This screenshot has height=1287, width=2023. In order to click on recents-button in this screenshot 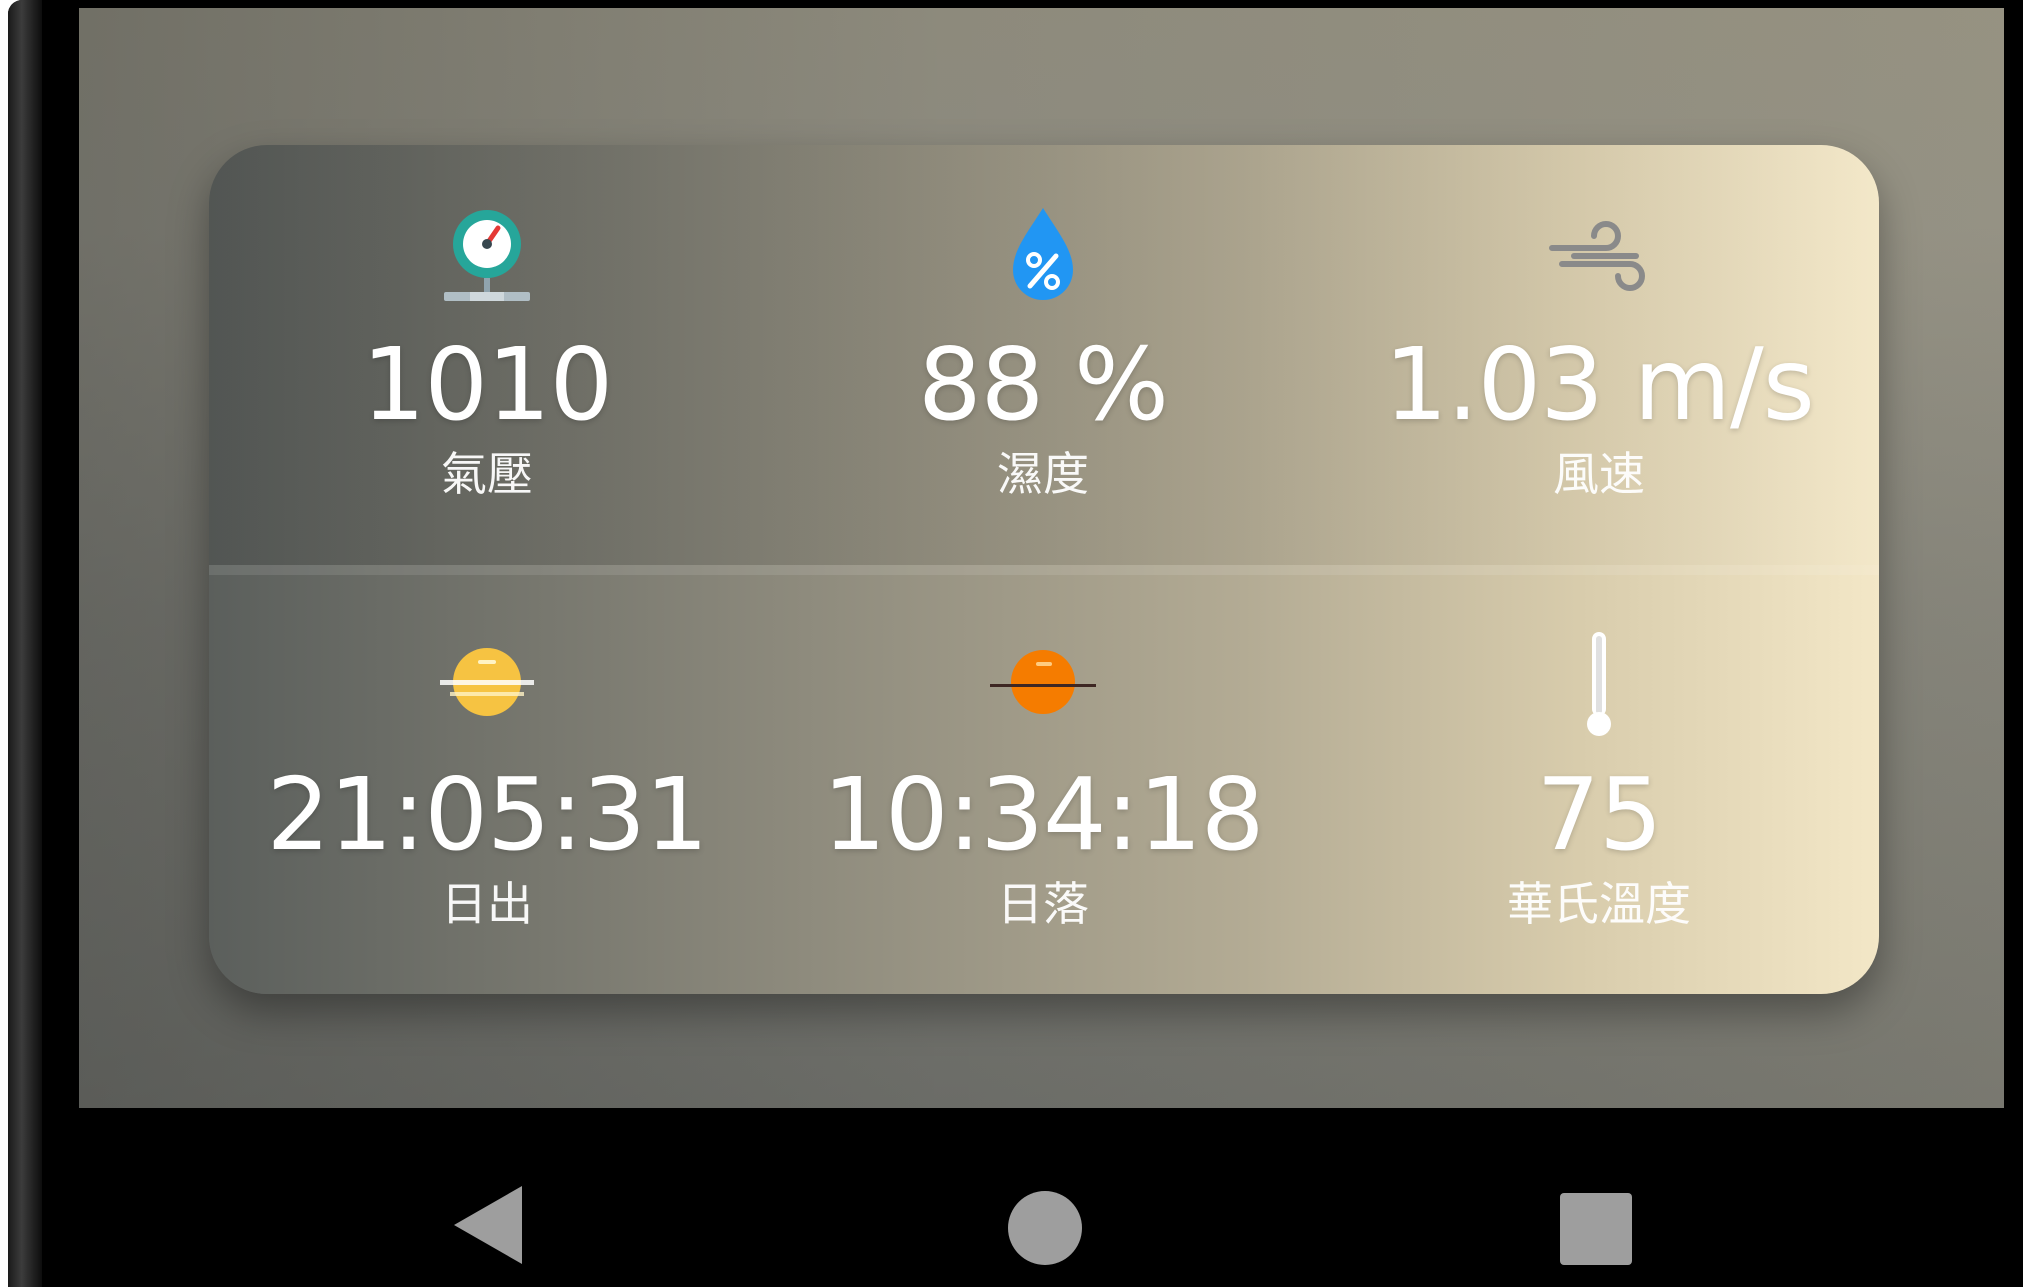, I will do `click(1596, 1229)`.